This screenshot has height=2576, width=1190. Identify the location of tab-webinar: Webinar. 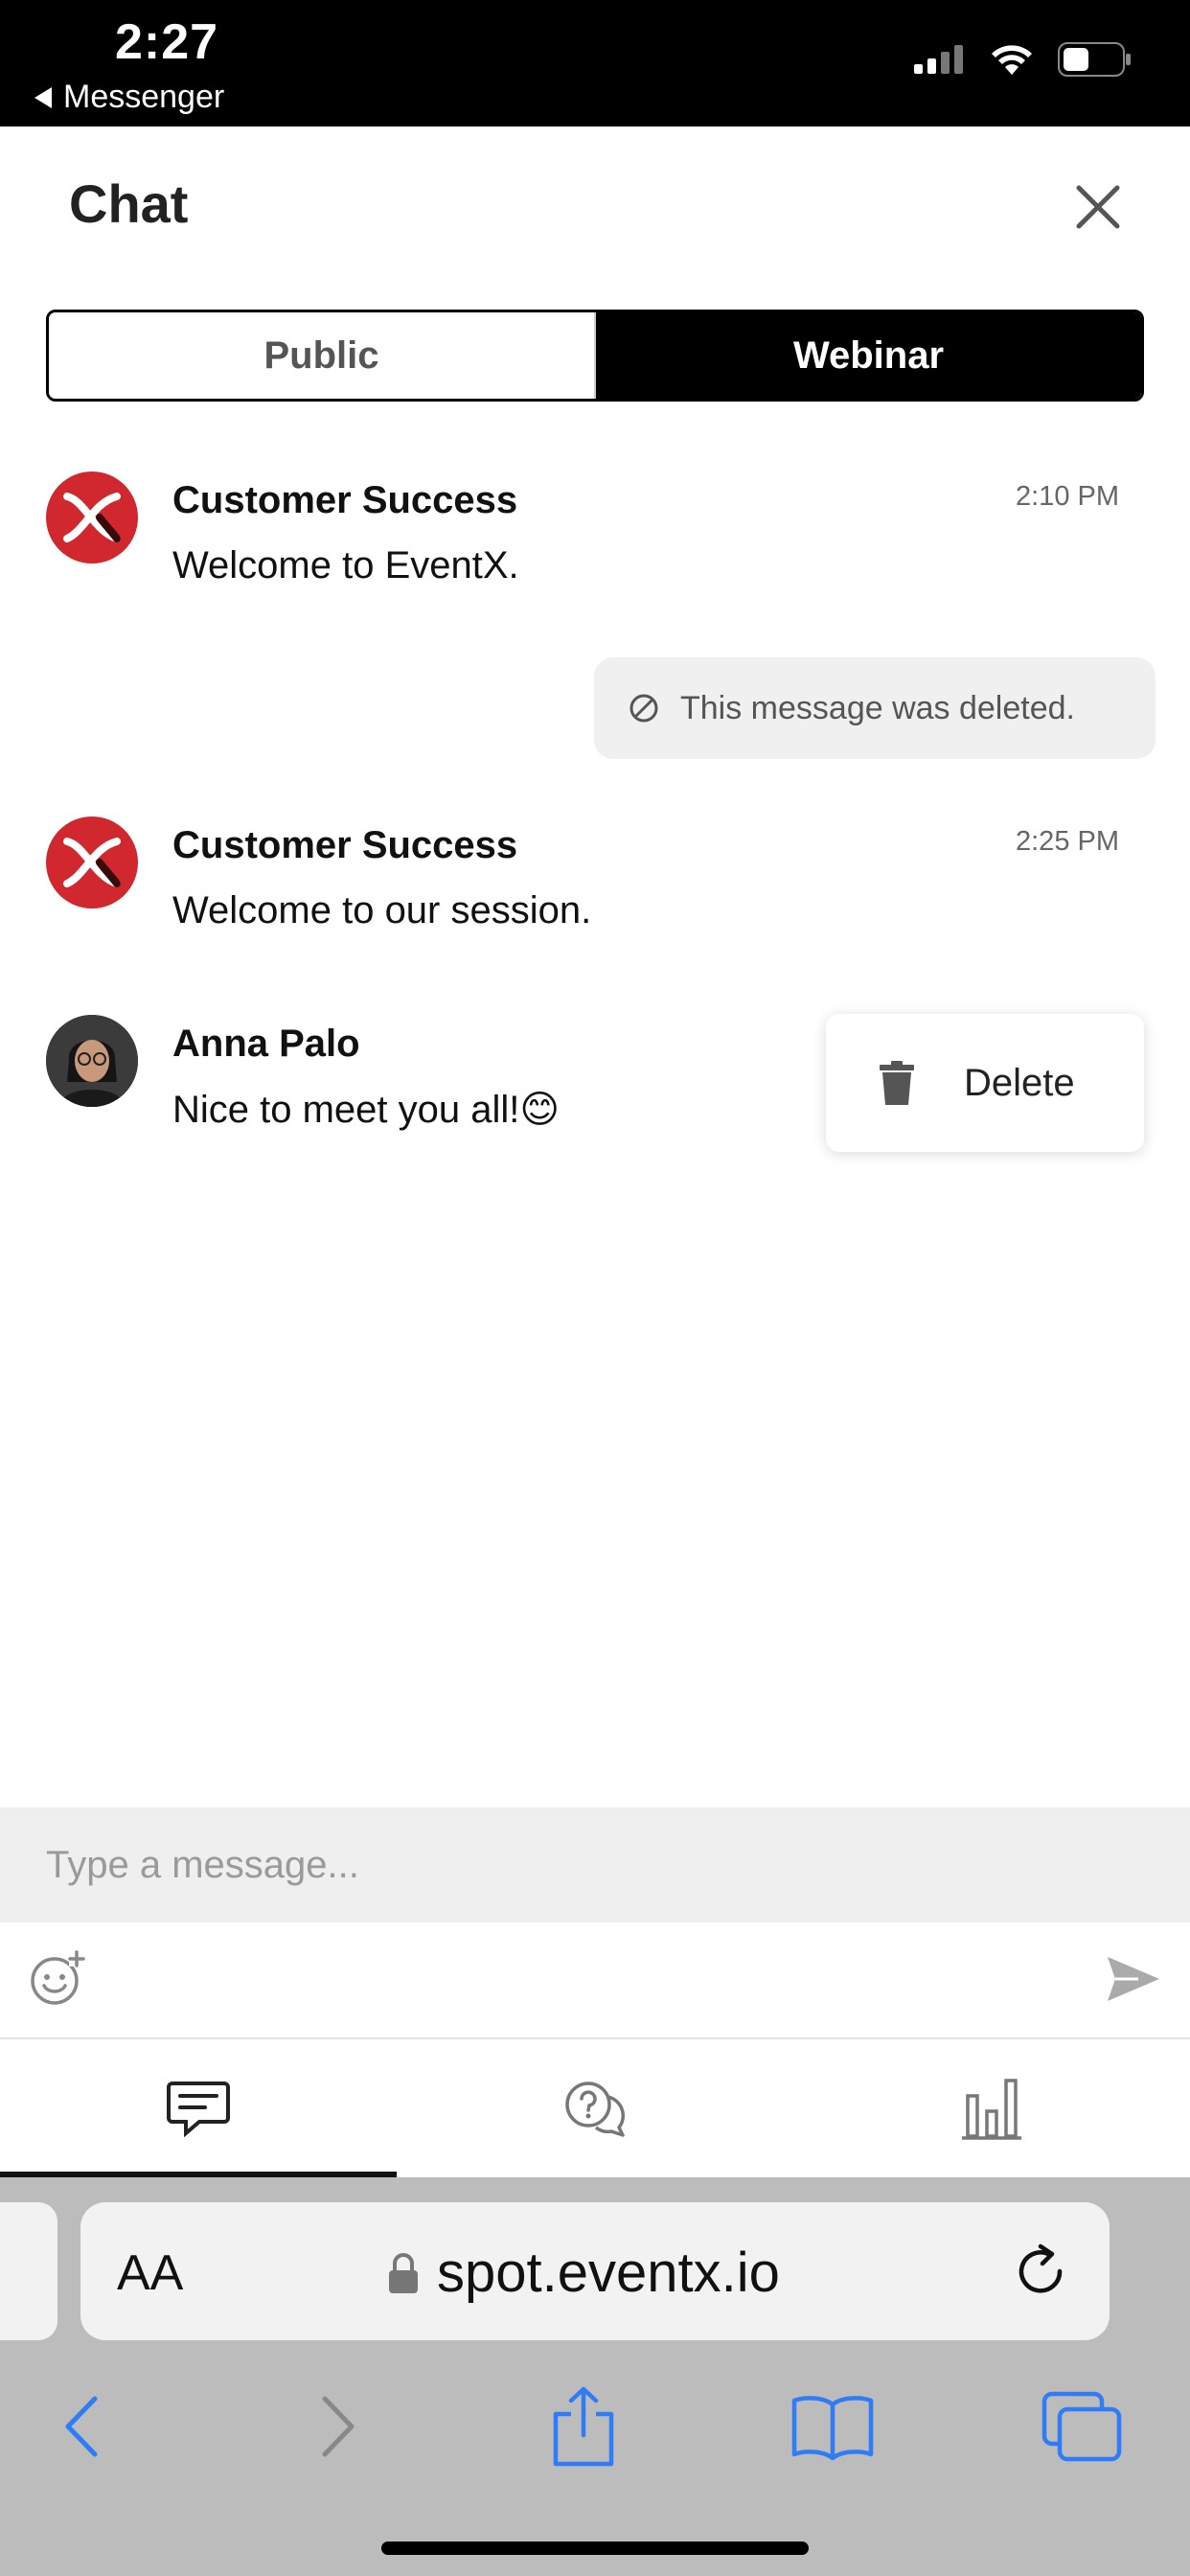
(869, 355).